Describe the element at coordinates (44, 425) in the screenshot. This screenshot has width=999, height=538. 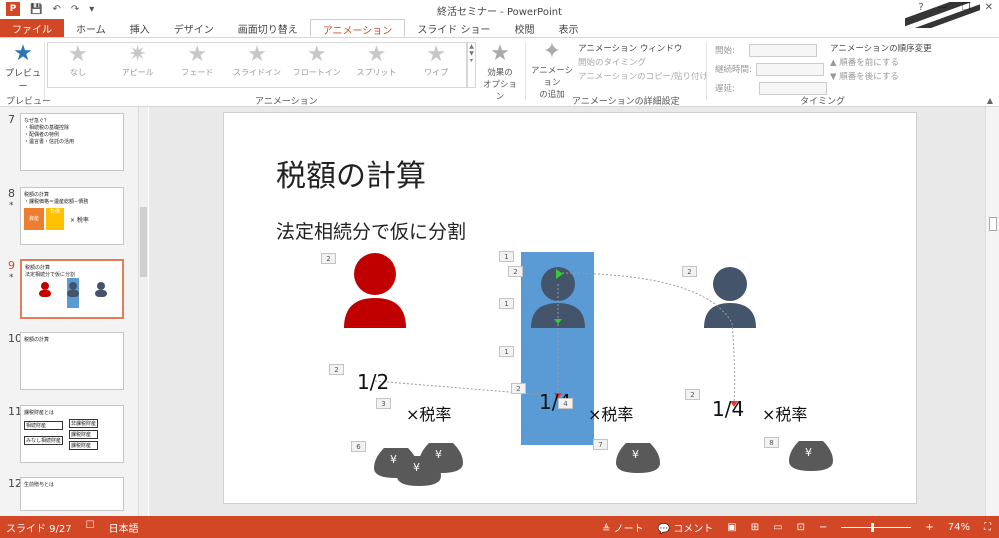
I see `thumb-box: 相続財産` at that location.